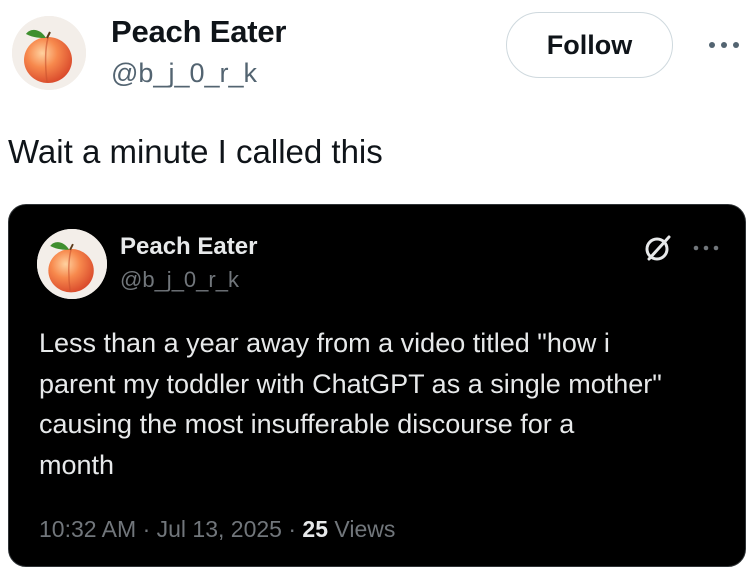 This screenshot has height=573, width=754. What do you see at coordinates (219, 529) in the screenshot?
I see `tweet-date: Jul 13, 2025` at bounding box center [219, 529].